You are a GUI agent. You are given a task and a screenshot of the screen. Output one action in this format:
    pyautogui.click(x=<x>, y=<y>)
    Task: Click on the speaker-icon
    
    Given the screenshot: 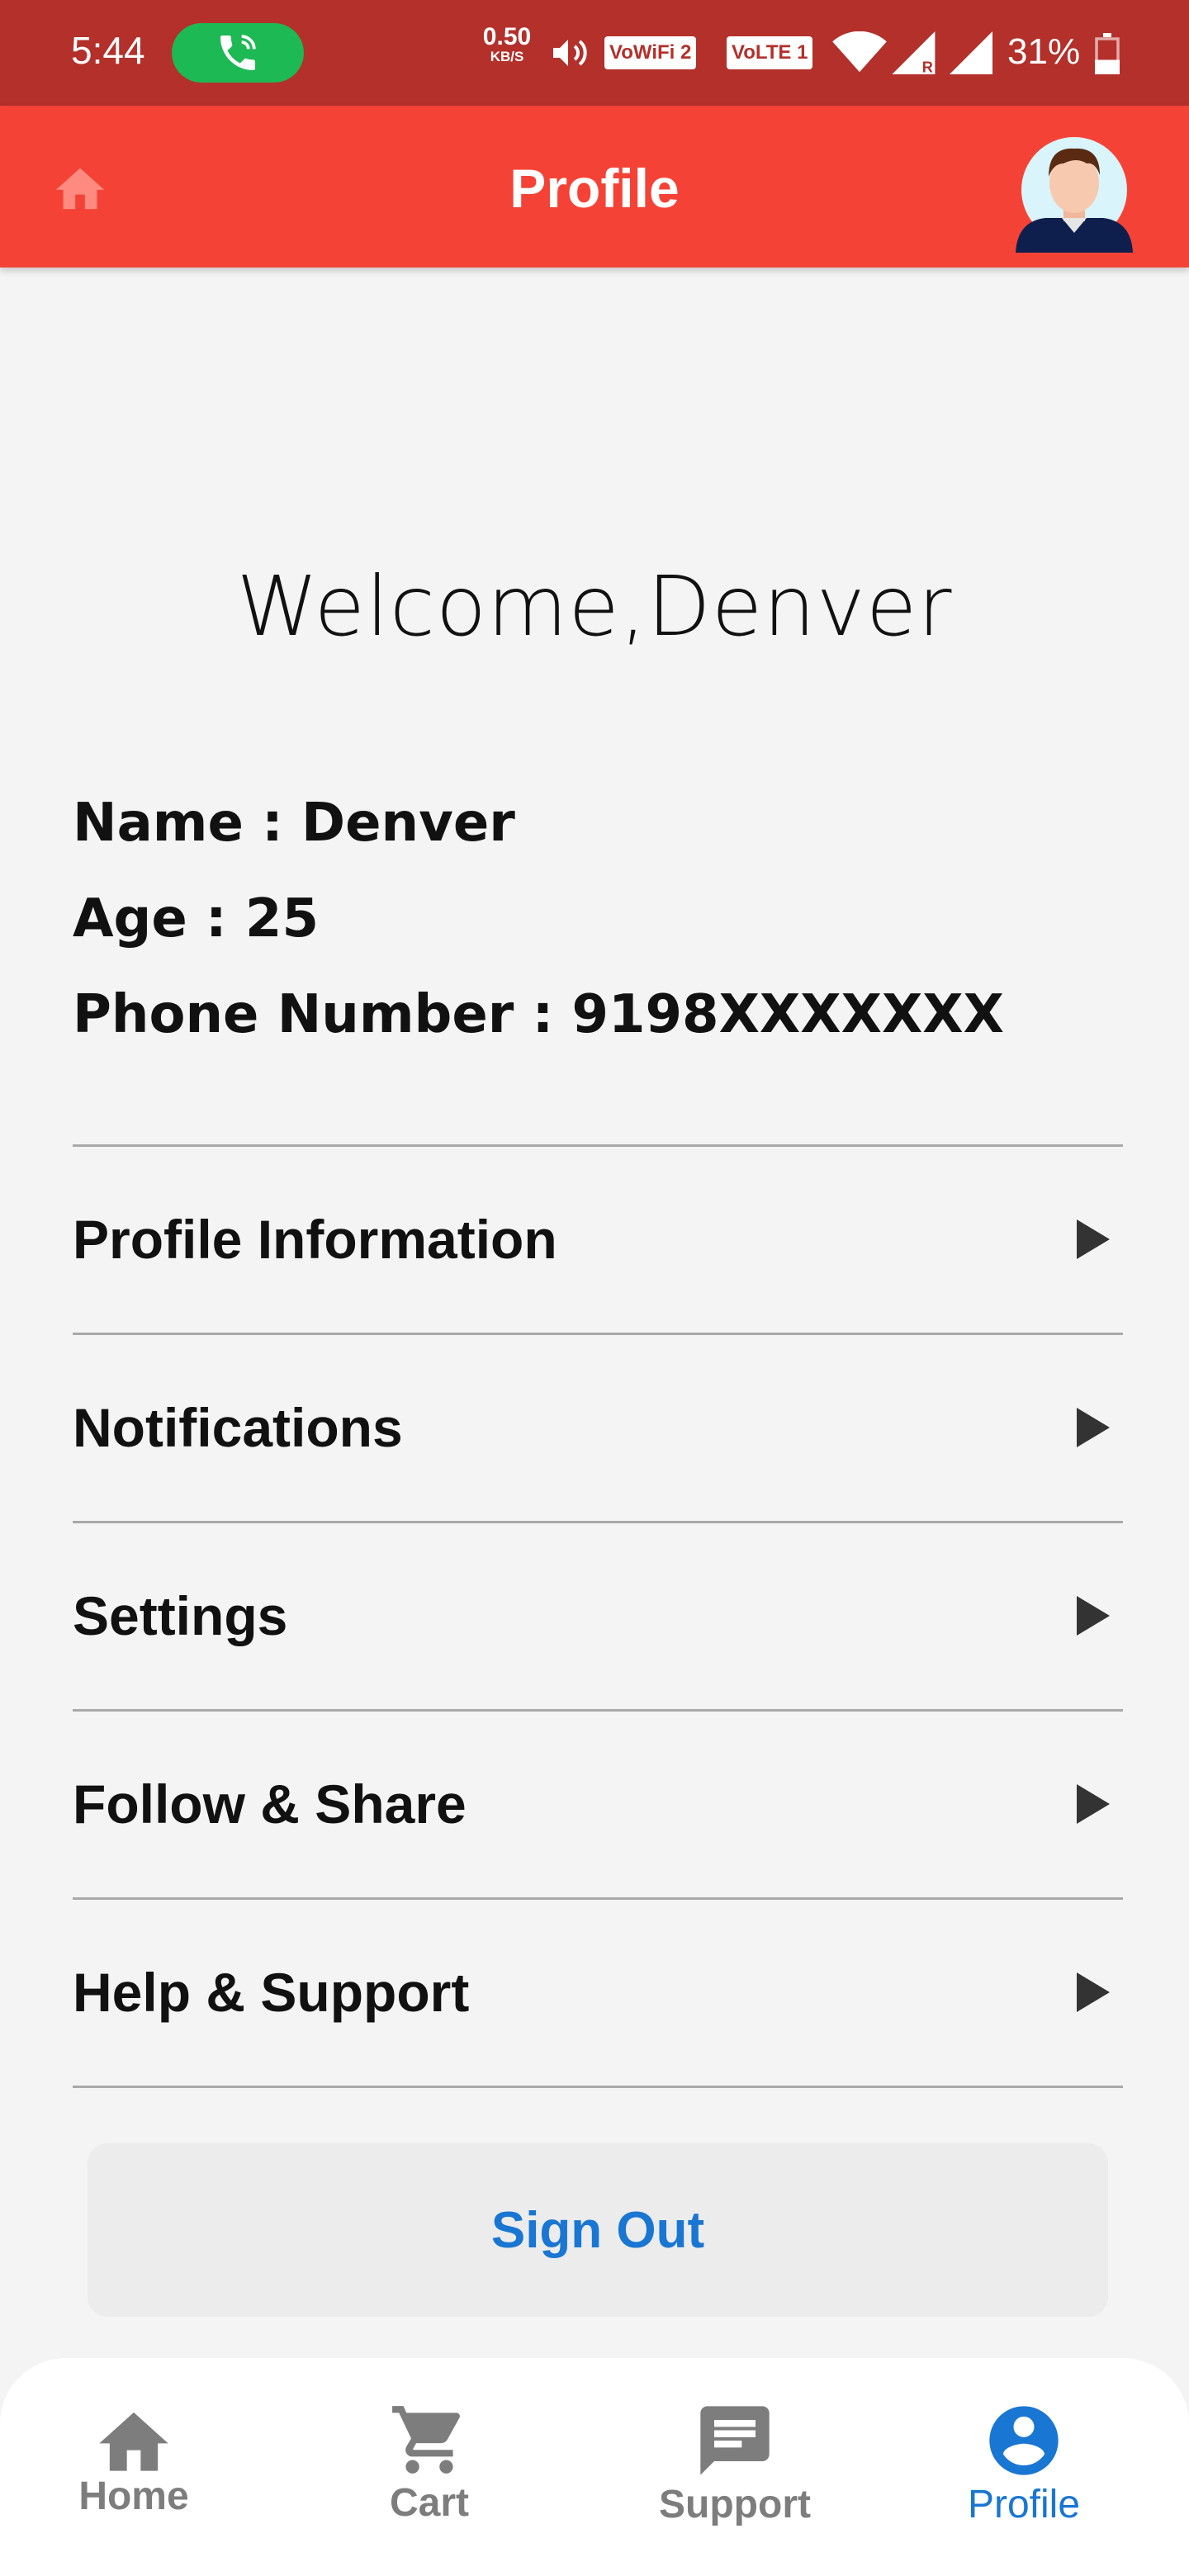 What is the action you would take?
    pyautogui.click(x=570, y=53)
    